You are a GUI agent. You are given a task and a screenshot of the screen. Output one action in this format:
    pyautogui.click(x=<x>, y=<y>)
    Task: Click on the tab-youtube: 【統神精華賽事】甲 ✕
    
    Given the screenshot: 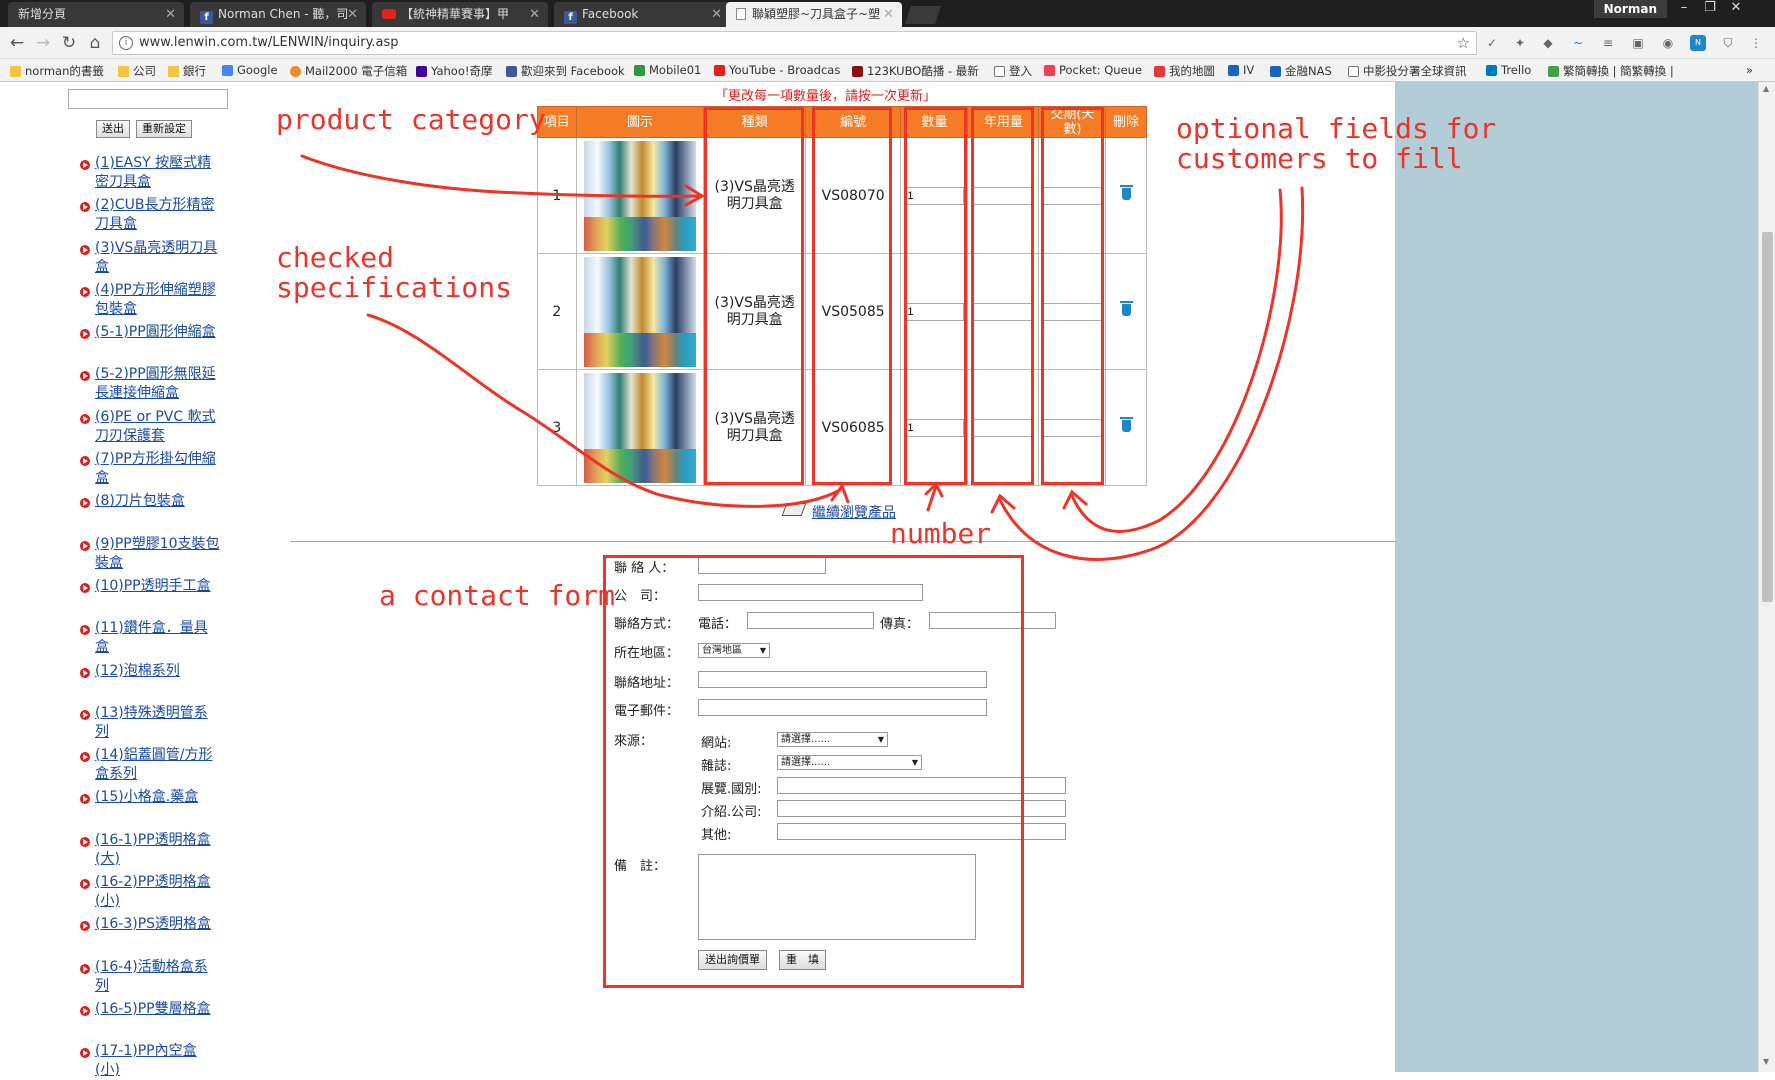 What is the action you would take?
    pyautogui.click(x=460, y=14)
    